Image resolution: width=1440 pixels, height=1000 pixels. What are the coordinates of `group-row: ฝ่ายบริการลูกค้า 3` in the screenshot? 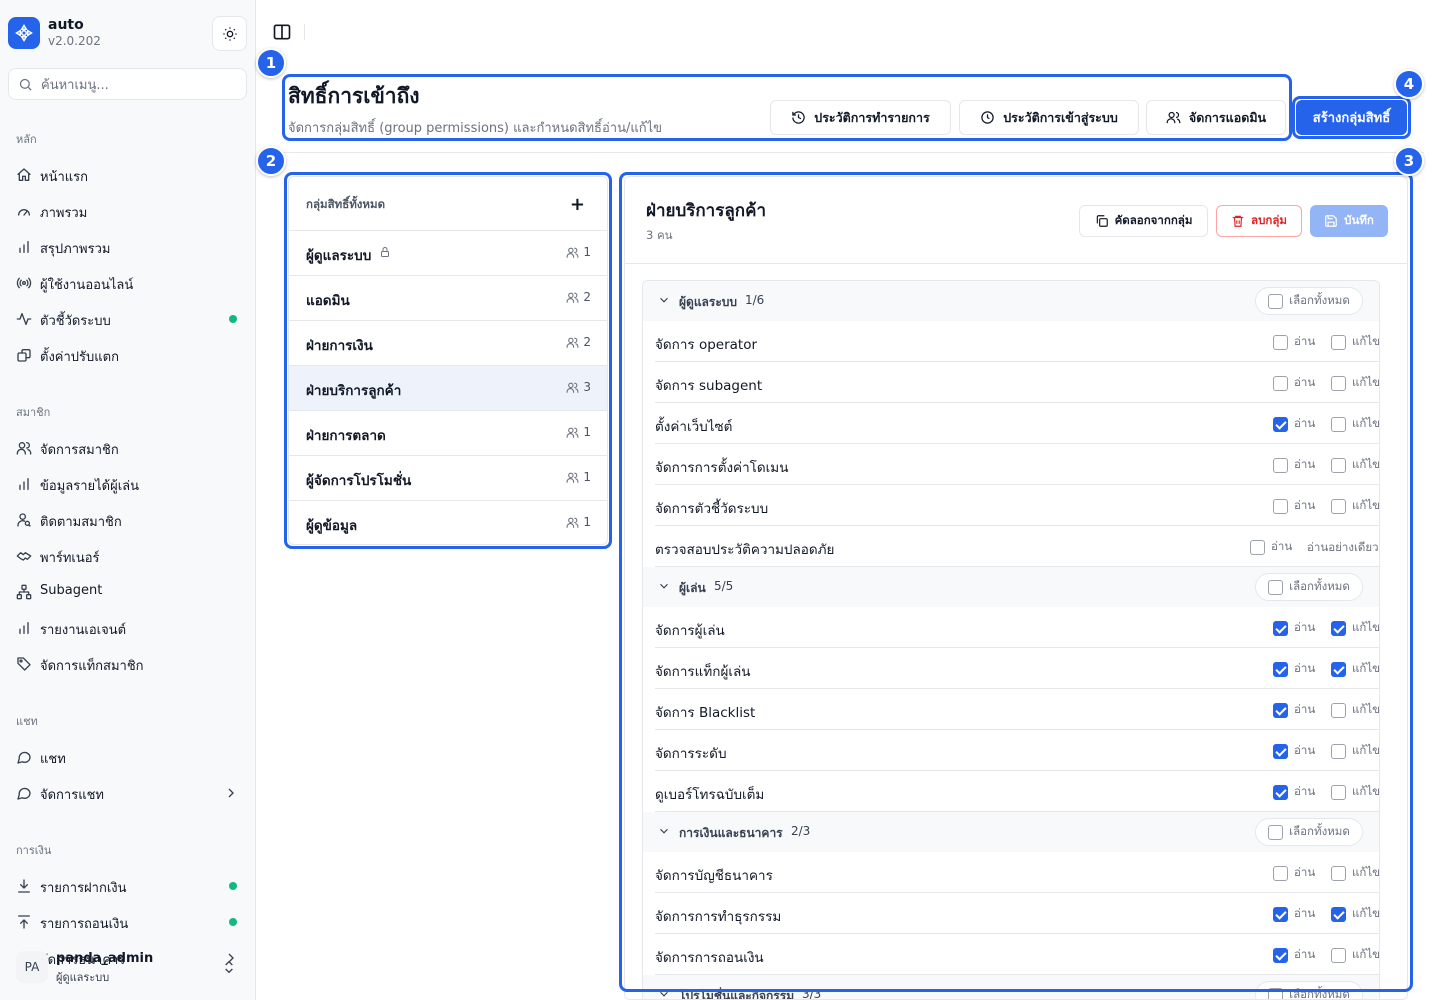 It's located at (448, 388).